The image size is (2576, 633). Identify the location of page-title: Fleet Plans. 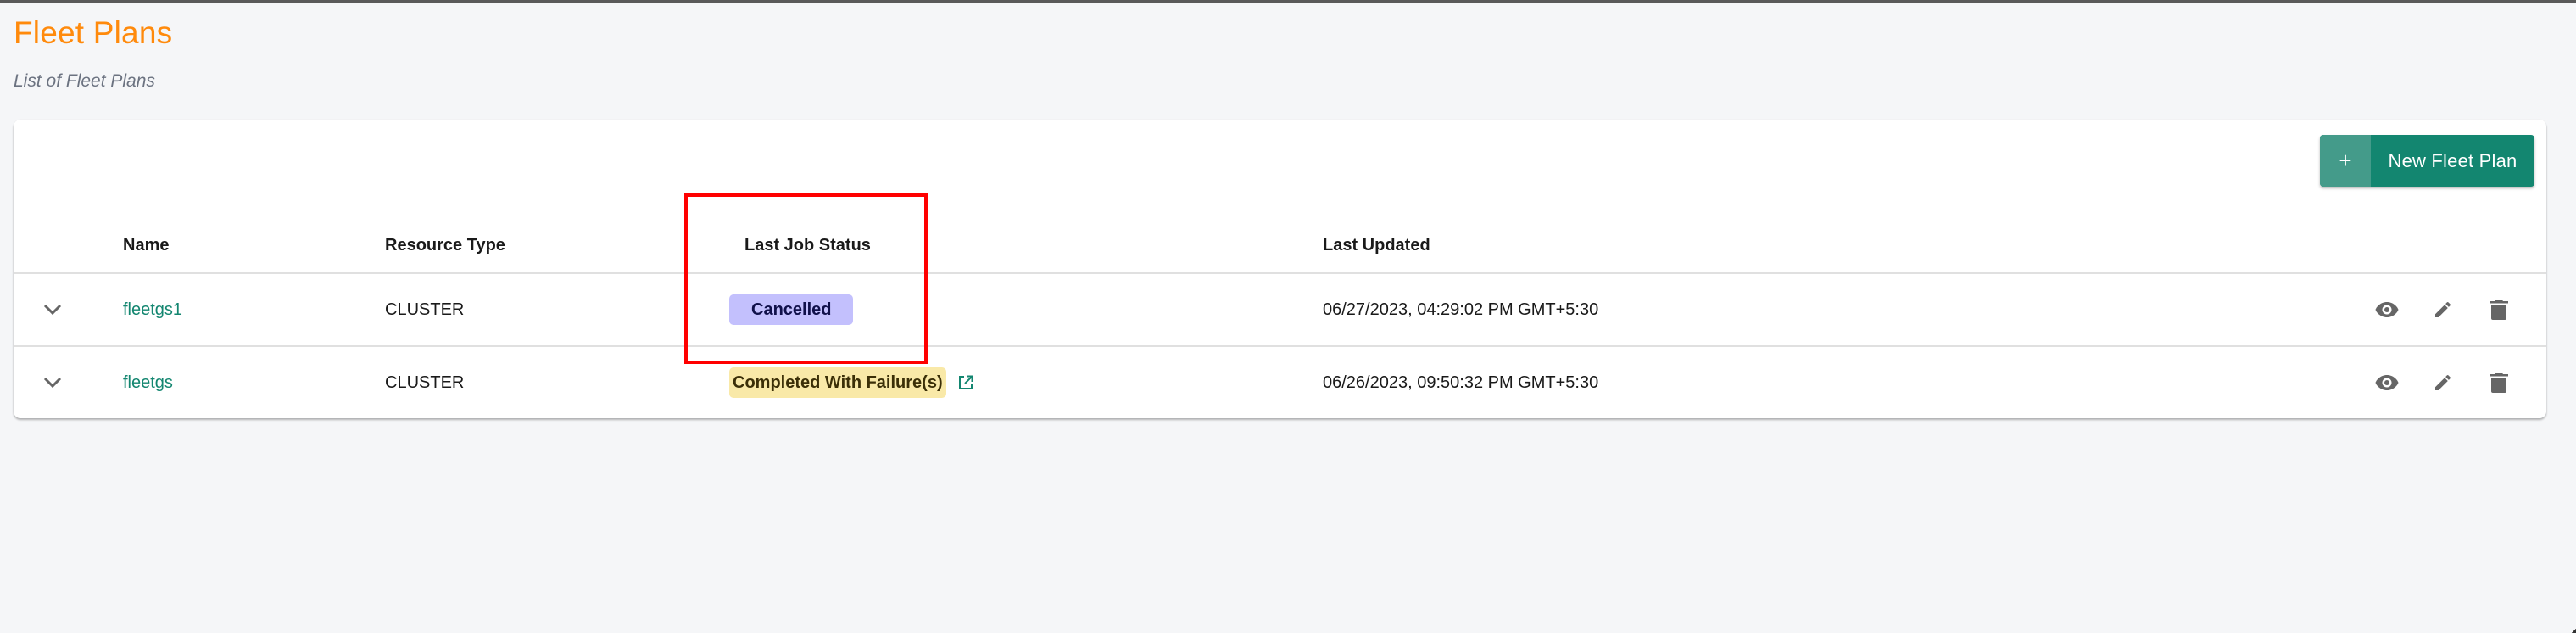
(93, 32).